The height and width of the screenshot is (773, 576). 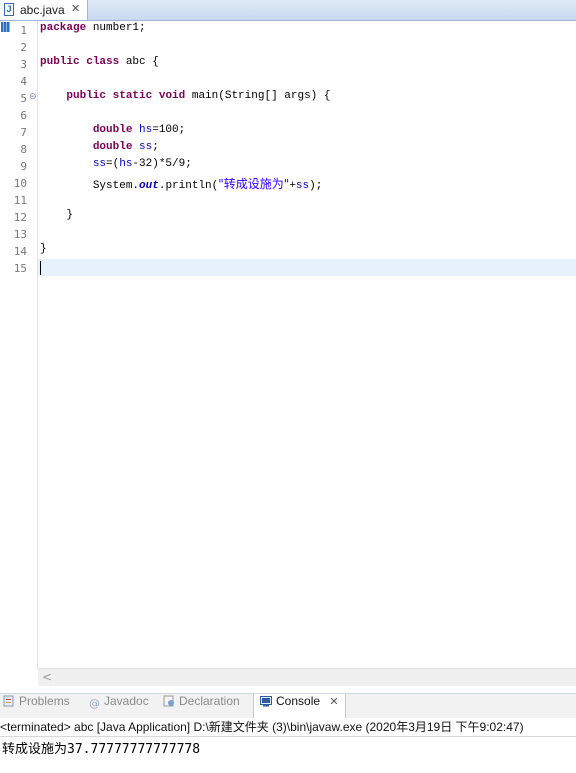 I want to click on code-line-1: package number1;, so click(x=93, y=30).